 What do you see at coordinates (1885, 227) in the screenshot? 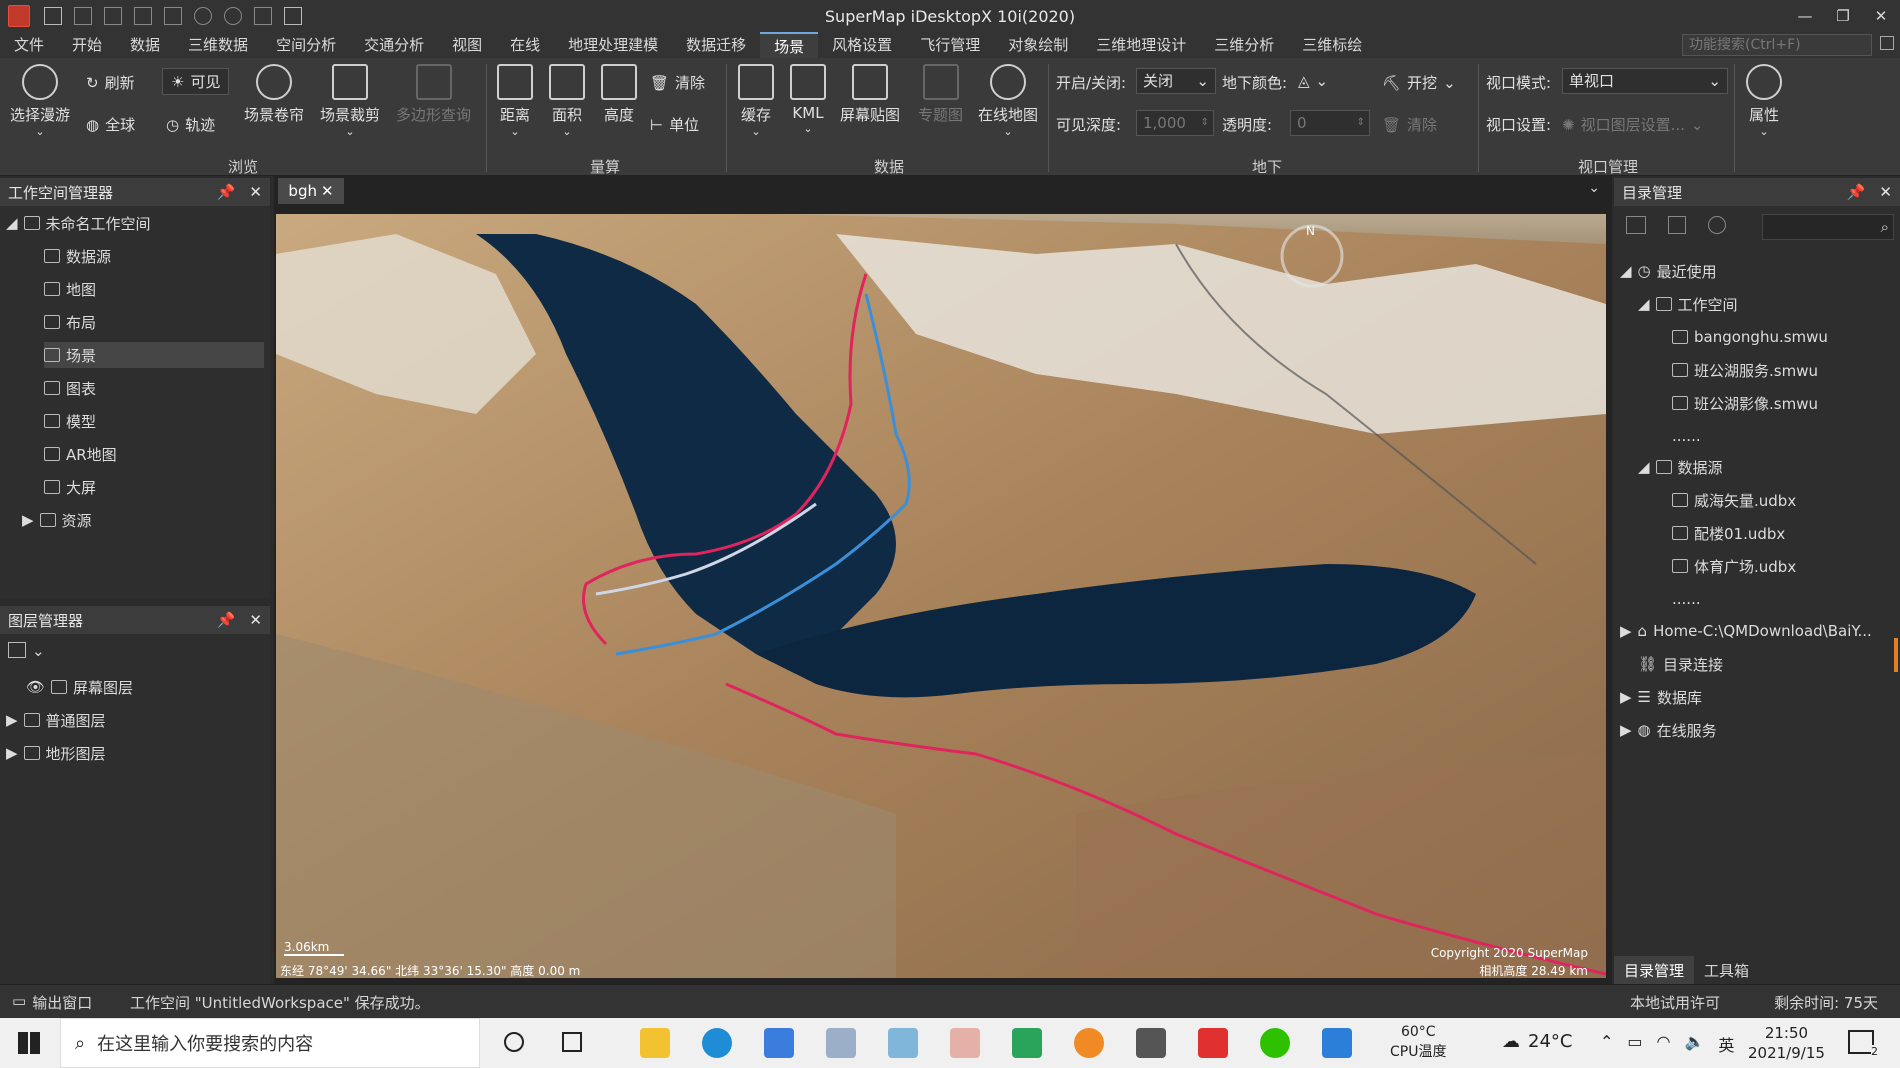
I see `search-icon: ⌕` at bounding box center [1885, 227].